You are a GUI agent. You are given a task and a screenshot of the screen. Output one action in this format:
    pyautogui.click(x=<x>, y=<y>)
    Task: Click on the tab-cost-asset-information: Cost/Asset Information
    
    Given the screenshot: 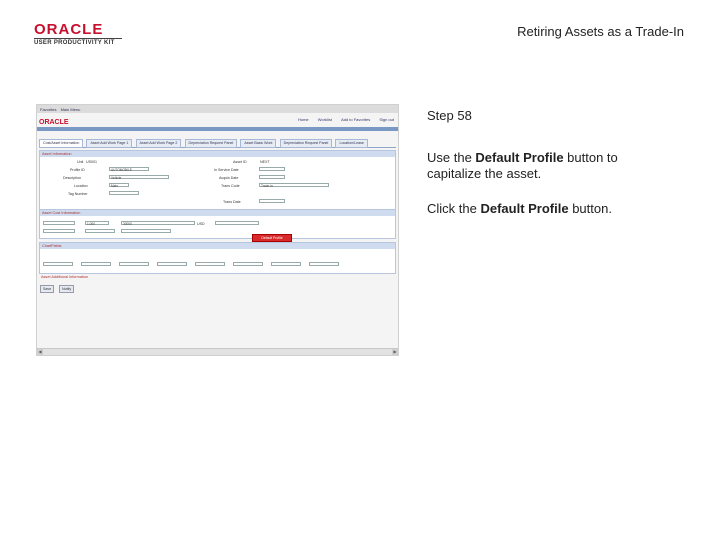 What is the action you would take?
    pyautogui.click(x=61, y=143)
    